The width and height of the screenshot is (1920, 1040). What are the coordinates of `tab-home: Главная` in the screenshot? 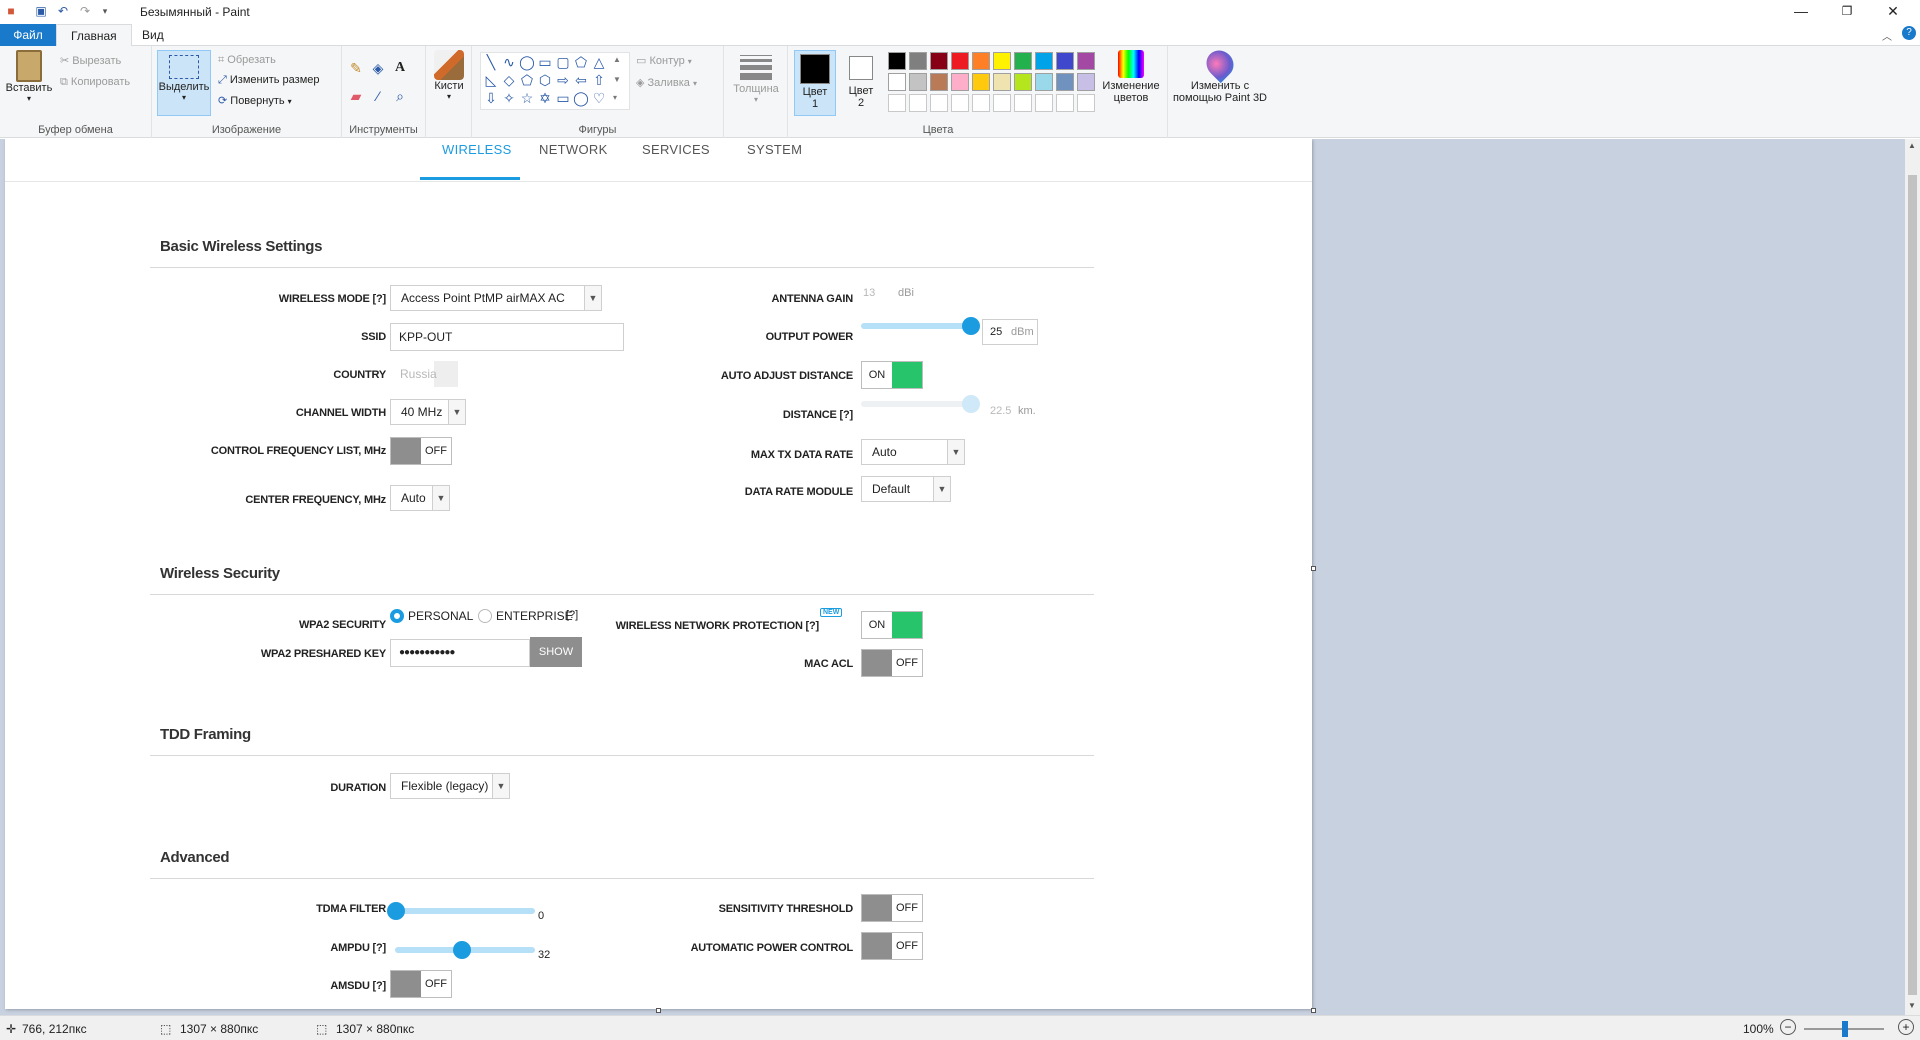 It's located at (94, 35).